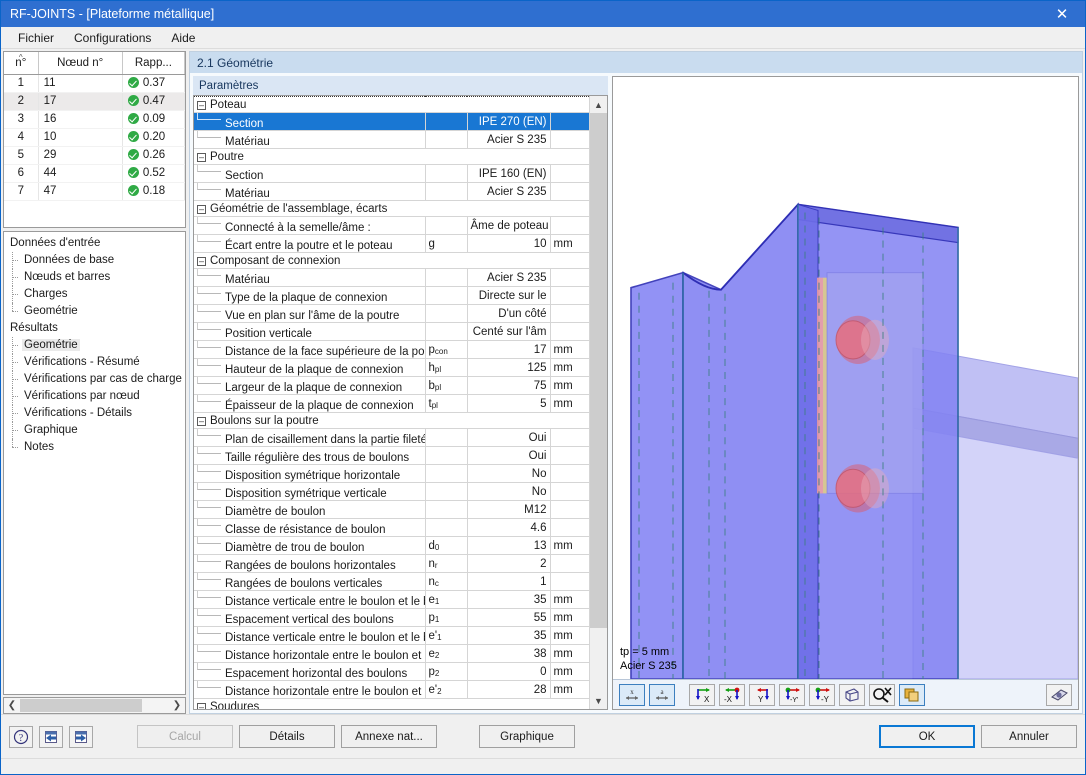  Describe the element at coordinates (80, 63) in the screenshot. I see `column-header-node: Nœud n°` at that location.